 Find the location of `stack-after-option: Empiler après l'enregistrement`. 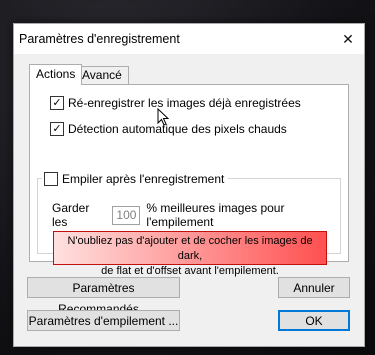

stack-after-option: Empiler après l'enregistrement is located at coordinates (135, 179).